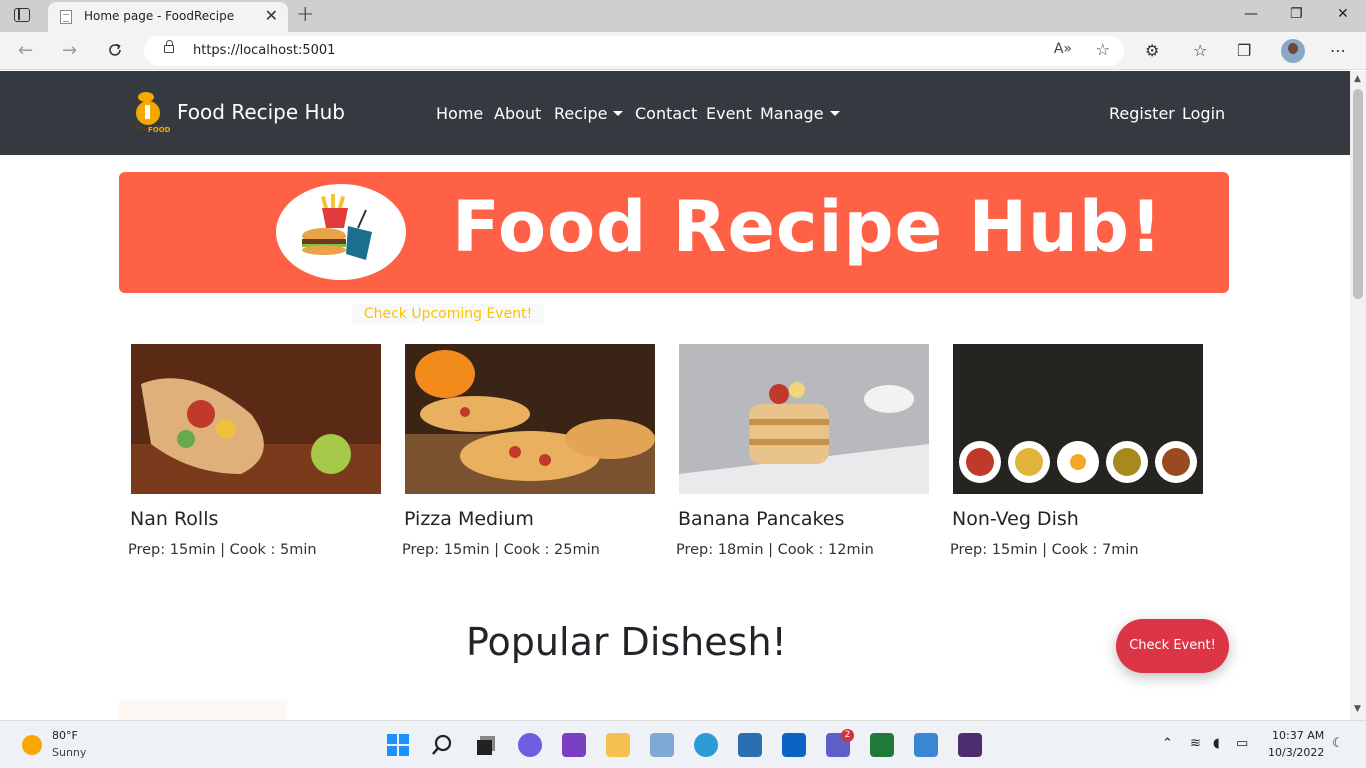  I want to click on brand-name: Food Recipe Hub, so click(261, 112).